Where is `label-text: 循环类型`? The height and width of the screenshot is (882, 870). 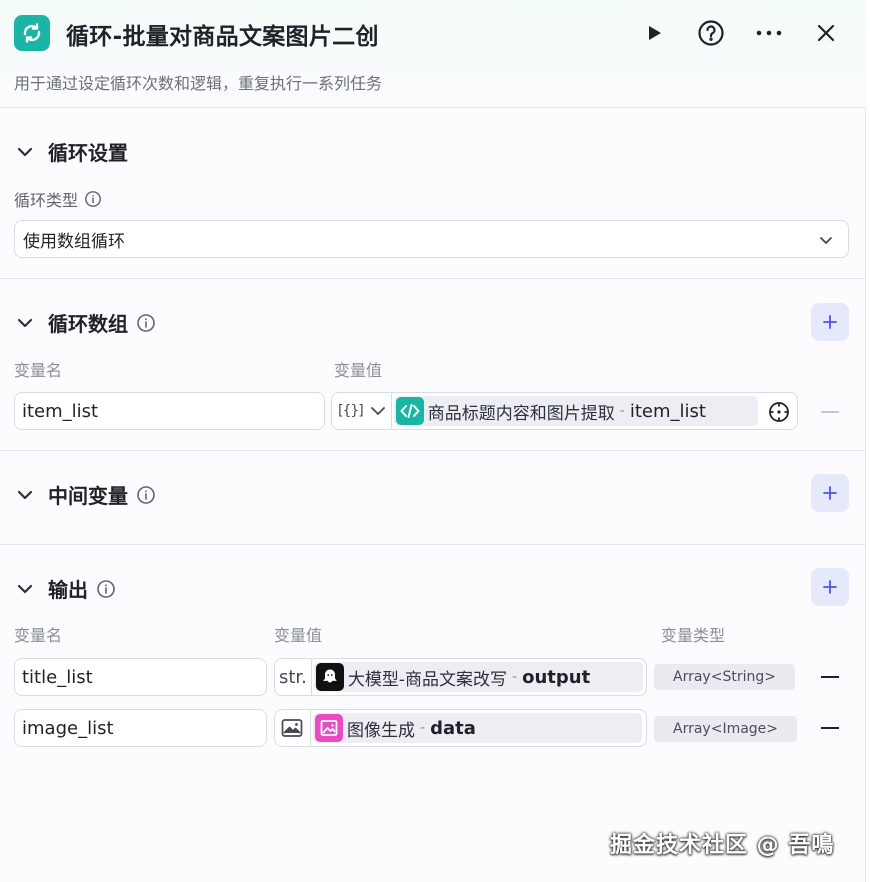 label-text: 循环类型 is located at coordinates (46, 200).